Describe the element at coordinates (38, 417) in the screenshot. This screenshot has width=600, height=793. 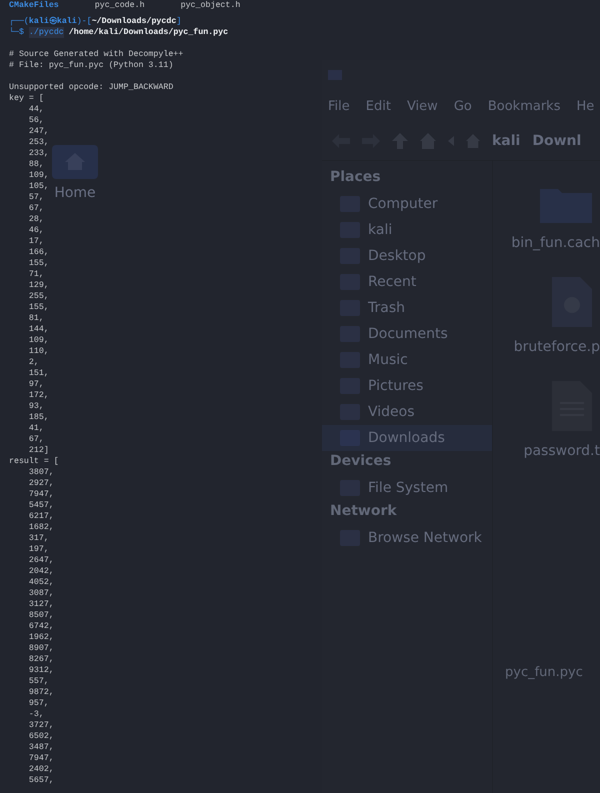
I see `output-line: 185,` at that location.